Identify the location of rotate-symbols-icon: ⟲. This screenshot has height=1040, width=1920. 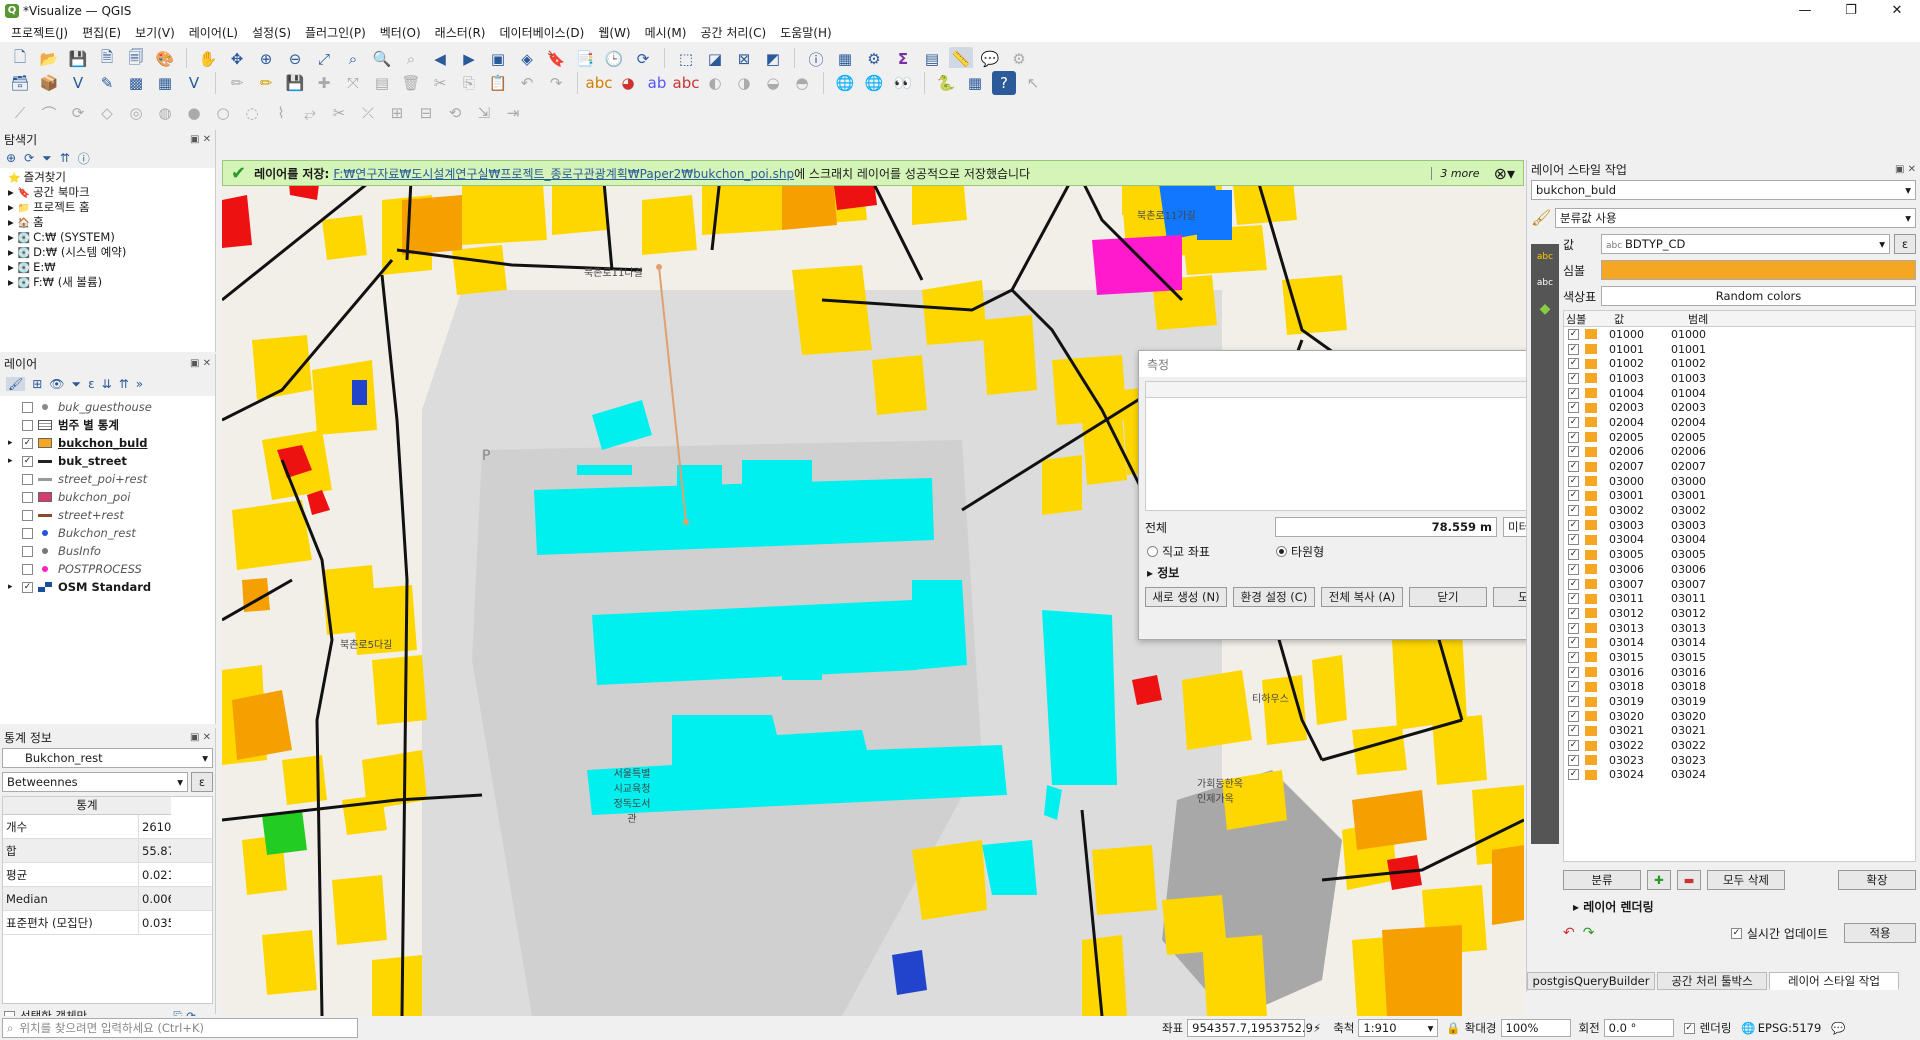
(455, 113).